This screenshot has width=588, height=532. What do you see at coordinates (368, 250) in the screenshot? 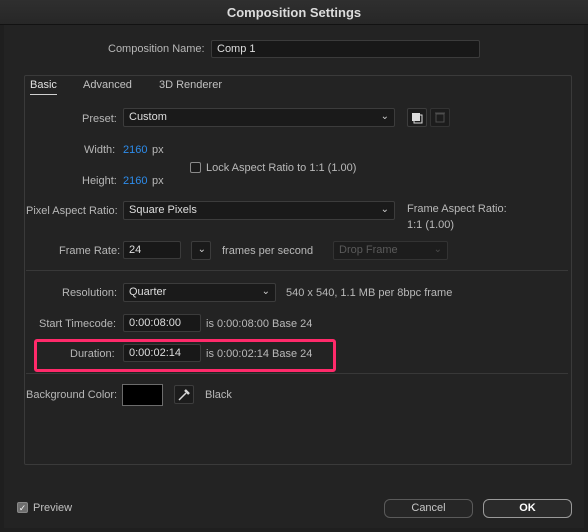
I see `drop-frame-value: Drop Frame` at bounding box center [368, 250].